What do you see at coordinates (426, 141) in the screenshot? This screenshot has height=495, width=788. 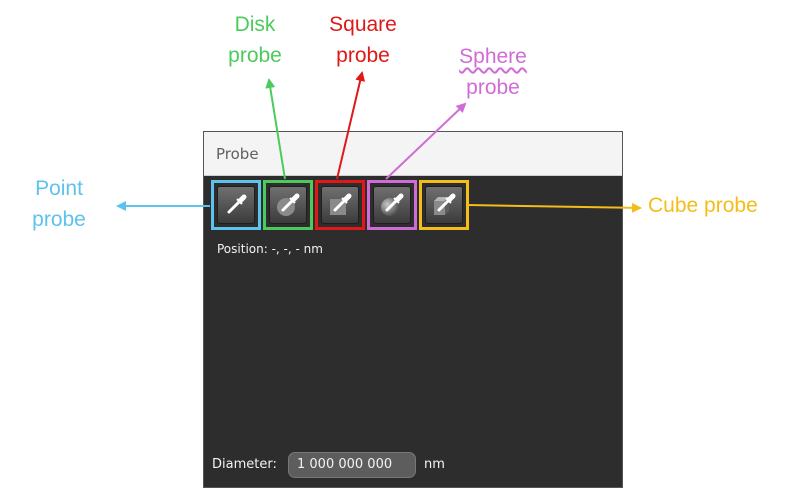 I see `sphere-probe-arrow` at bounding box center [426, 141].